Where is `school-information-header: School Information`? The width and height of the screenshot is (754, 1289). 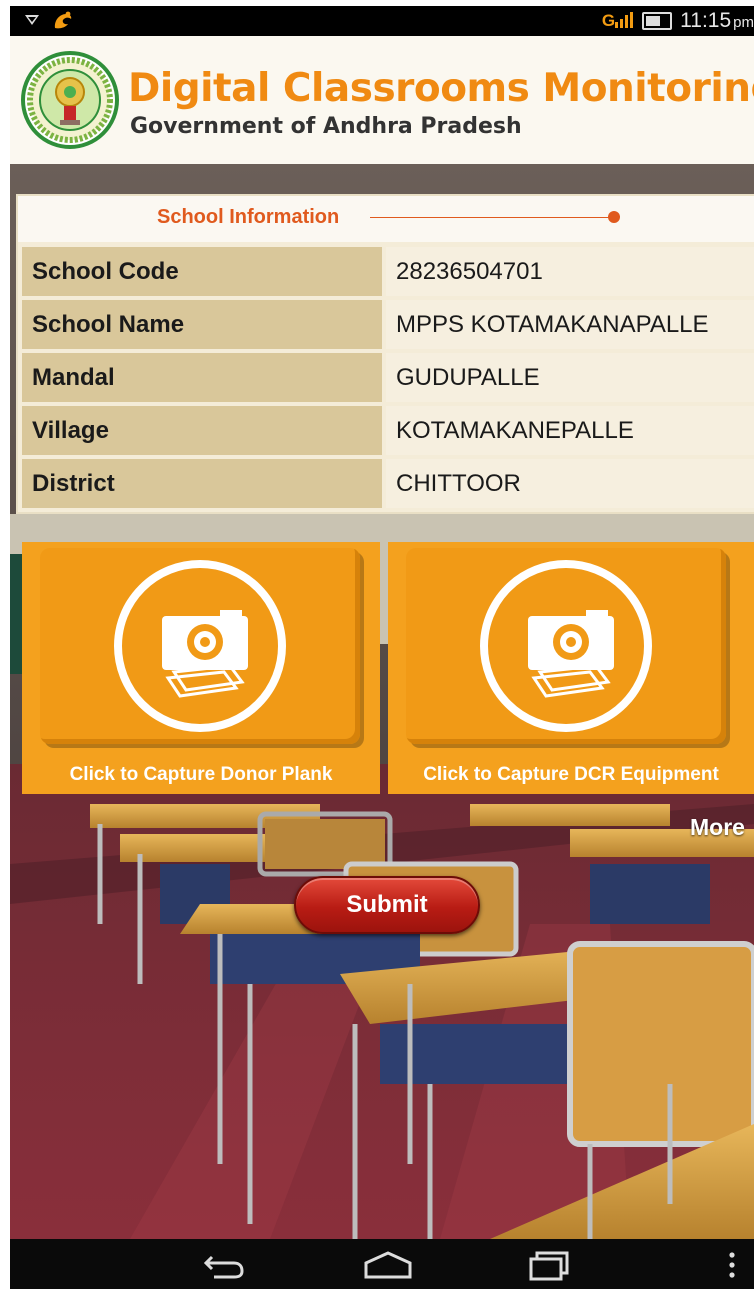 school-information-header: School Information is located at coordinates (386, 219).